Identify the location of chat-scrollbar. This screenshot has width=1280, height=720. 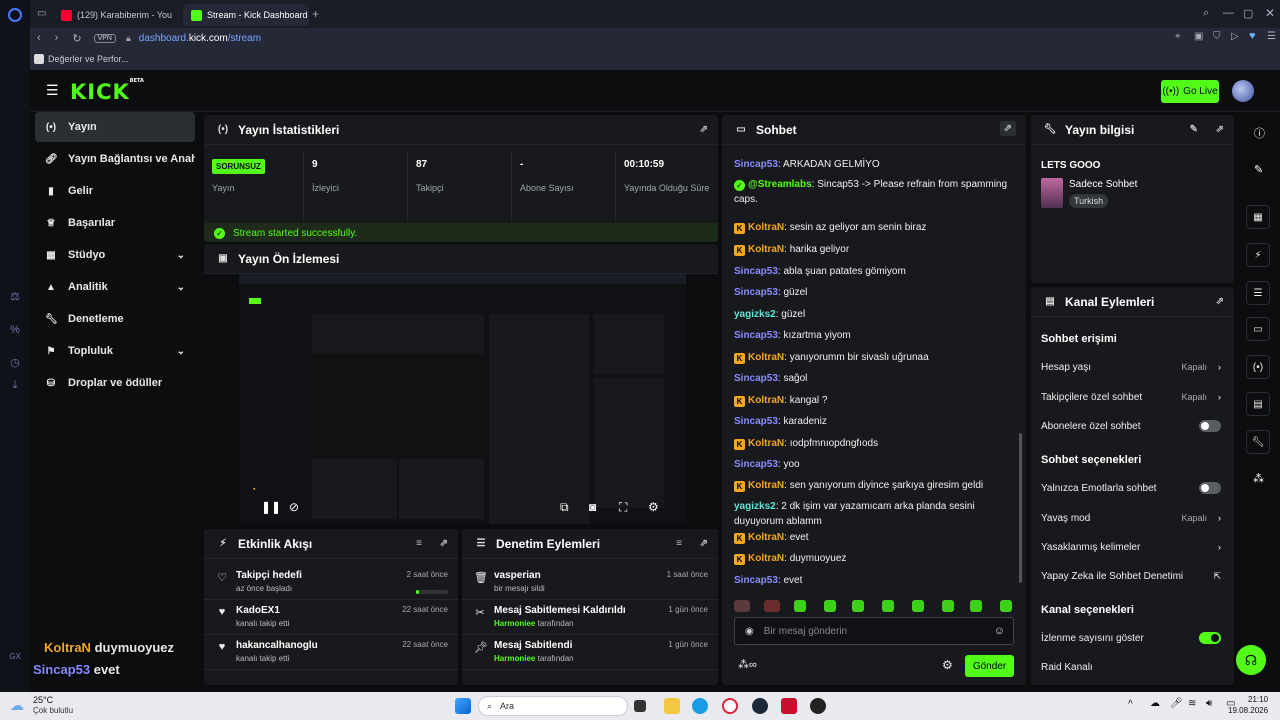
(1020, 508).